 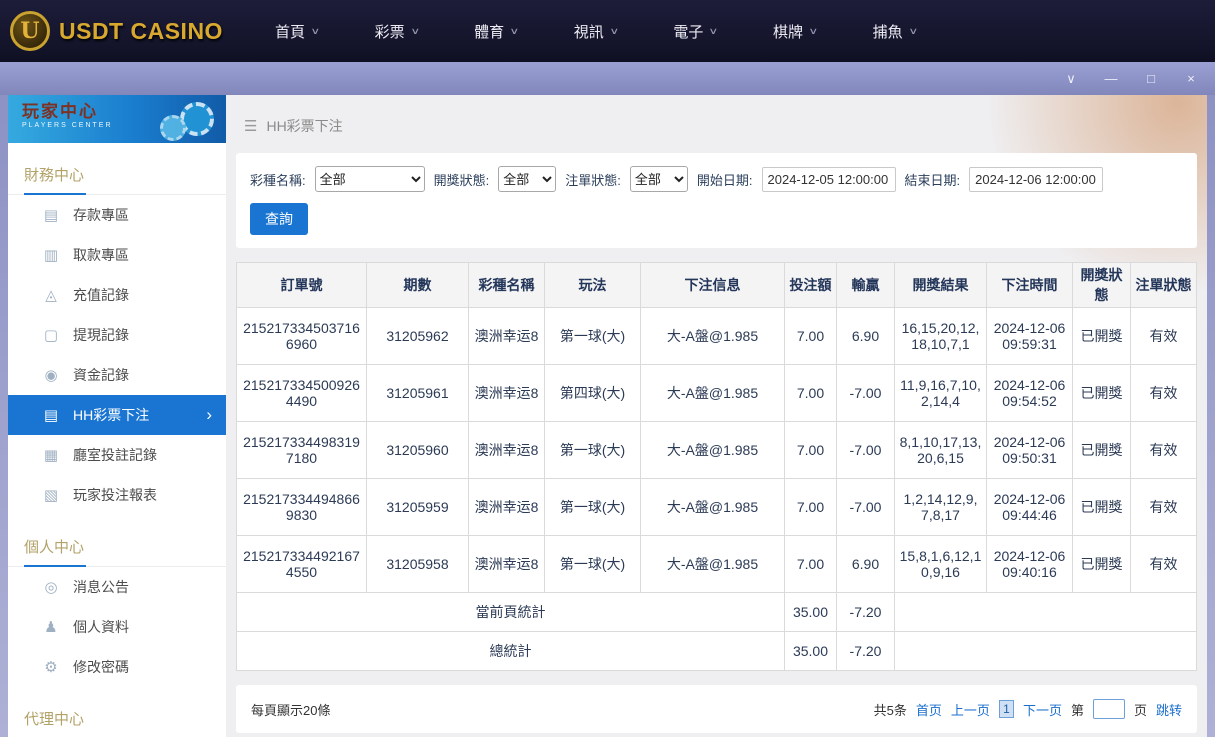 What do you see at coordinates (101, 335) in the screenshot?
I see `sidebar-item-label: 提現記錄` at bounding box center [101, 335].